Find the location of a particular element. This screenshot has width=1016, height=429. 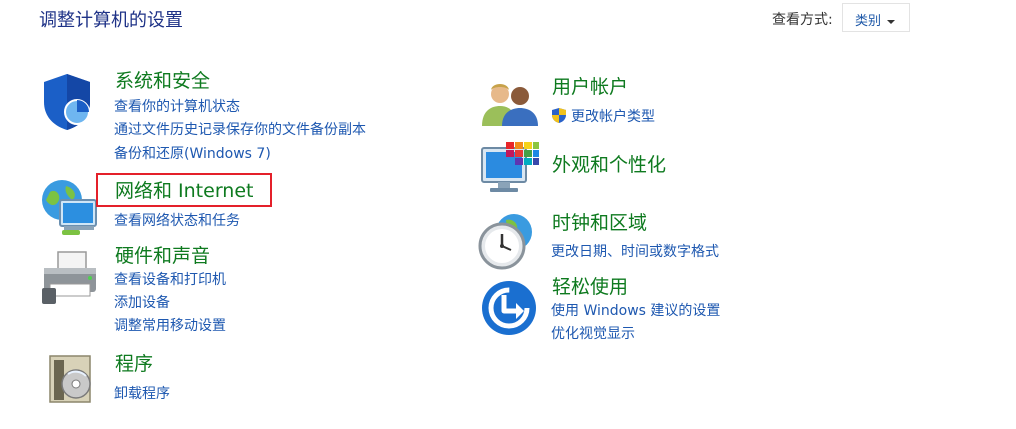

link-change-account-type: 更改帐户类型 is located at coordinates (603, 116).